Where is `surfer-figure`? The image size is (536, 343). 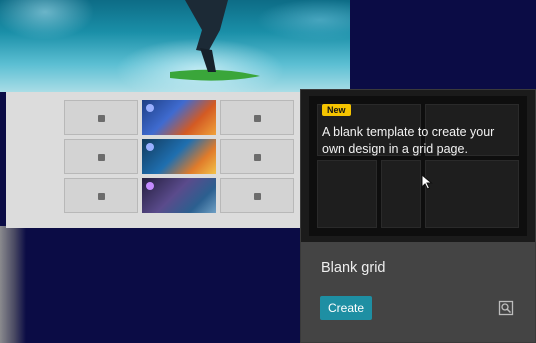
surfer-figure is located at coordinates (215, 40).